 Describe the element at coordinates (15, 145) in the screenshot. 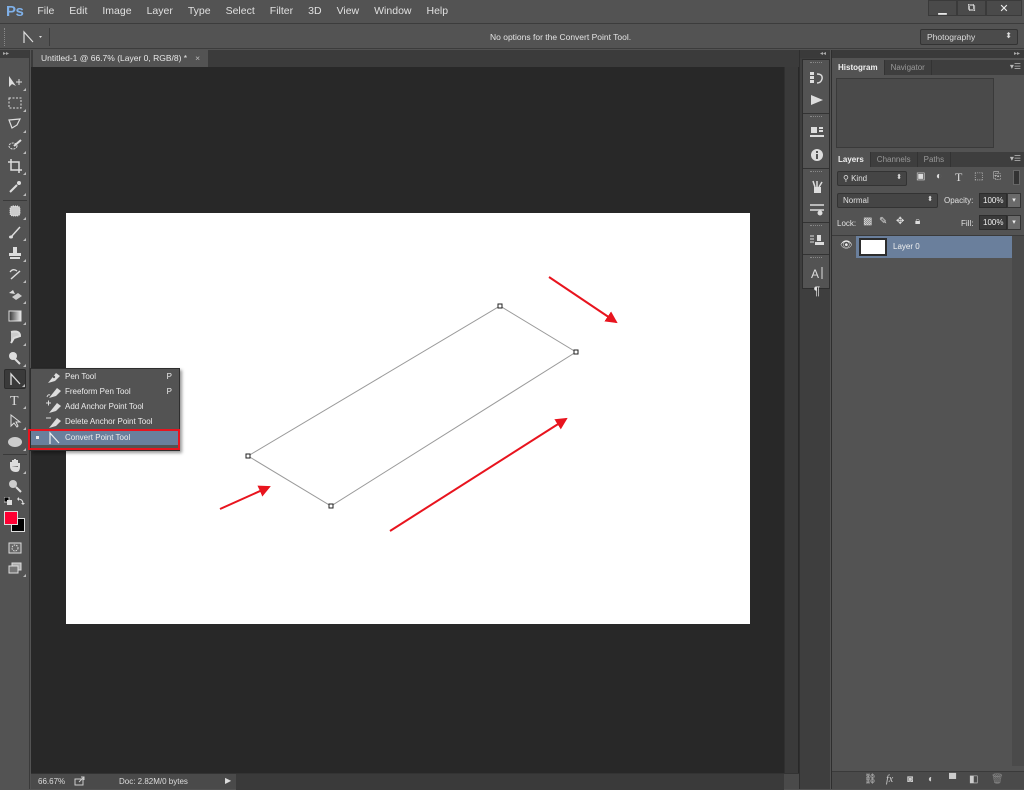

I see `quick-selection-tool` at that location.